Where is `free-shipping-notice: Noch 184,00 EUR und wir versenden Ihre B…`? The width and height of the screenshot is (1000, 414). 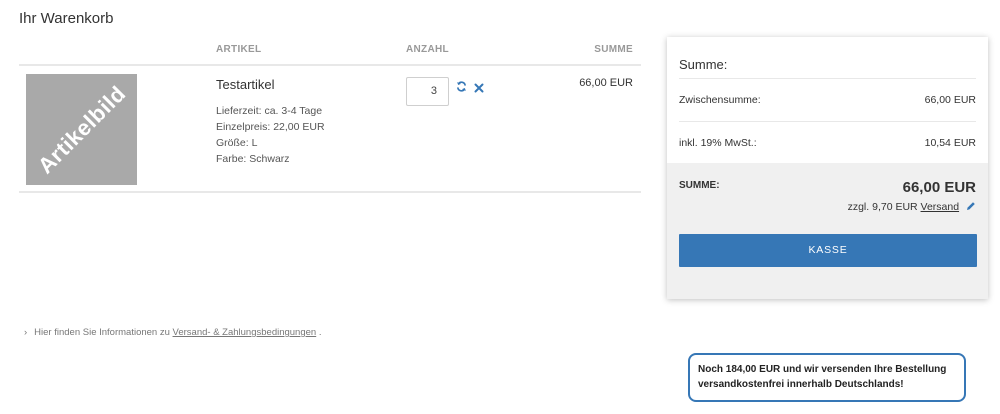
free-shipping-notice: Noch 184,00 EUR und wir versenden Ihre B… is located at coordinates (827, 377).